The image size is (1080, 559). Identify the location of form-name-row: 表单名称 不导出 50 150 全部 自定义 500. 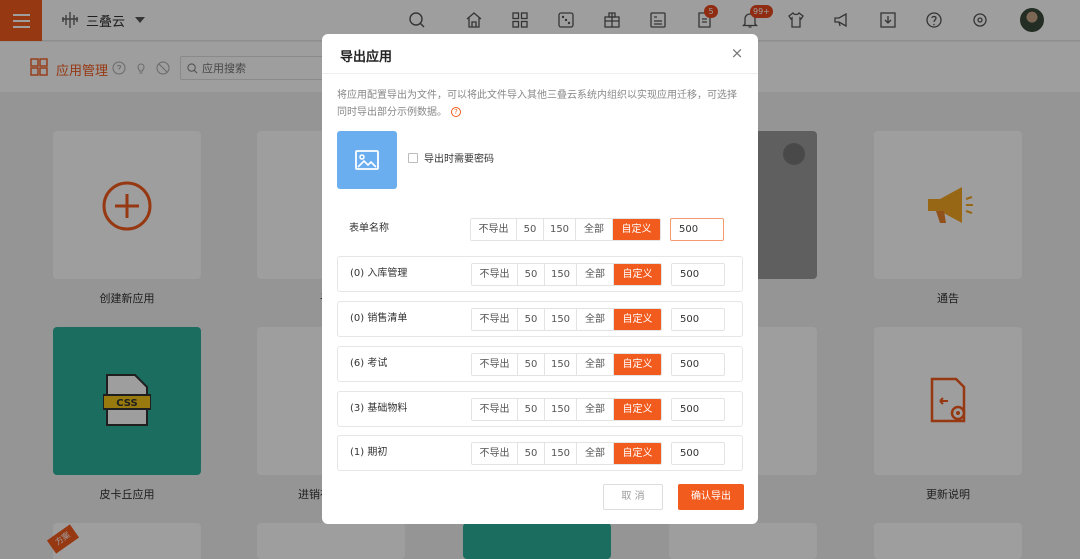
(540, 230).